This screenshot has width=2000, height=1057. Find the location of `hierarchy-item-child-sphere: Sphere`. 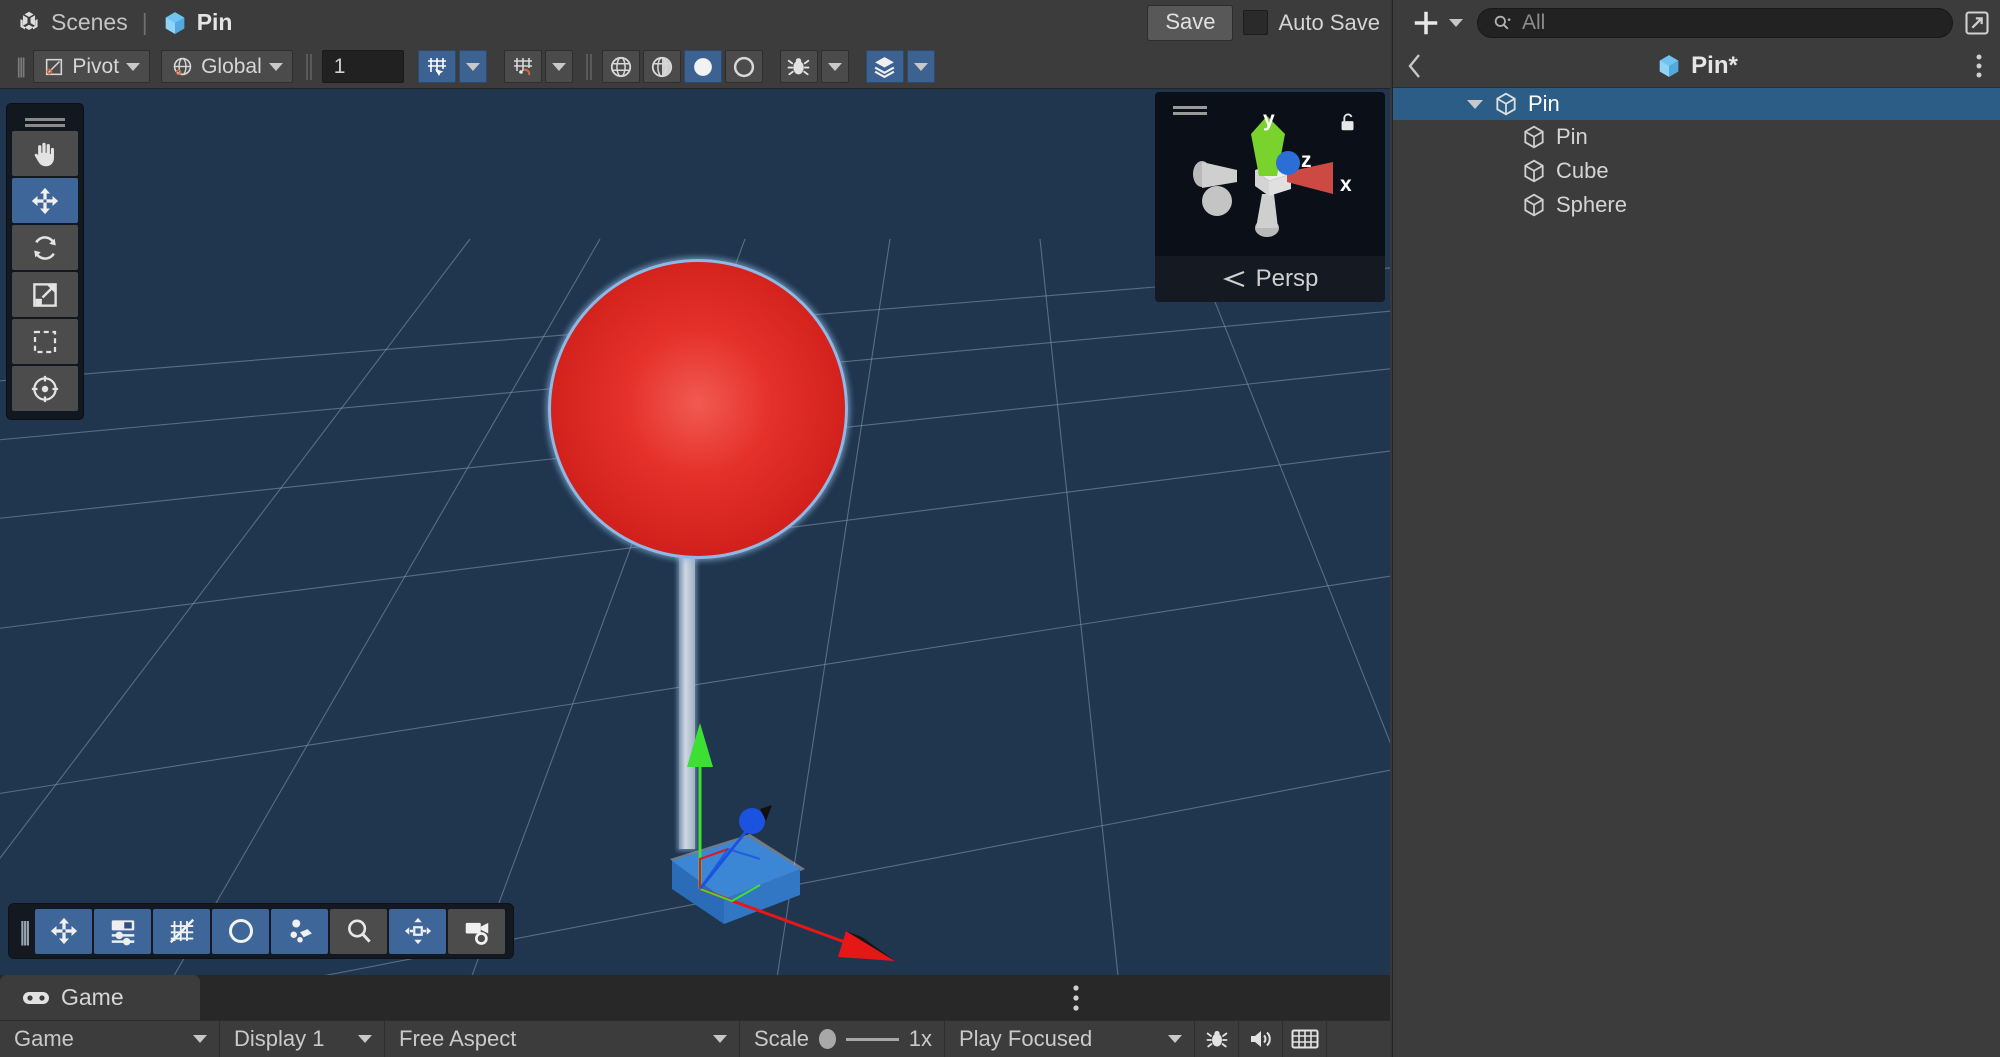

hierarchy-item-child-sphere: Sphere is located at coordinates (1696, 205).